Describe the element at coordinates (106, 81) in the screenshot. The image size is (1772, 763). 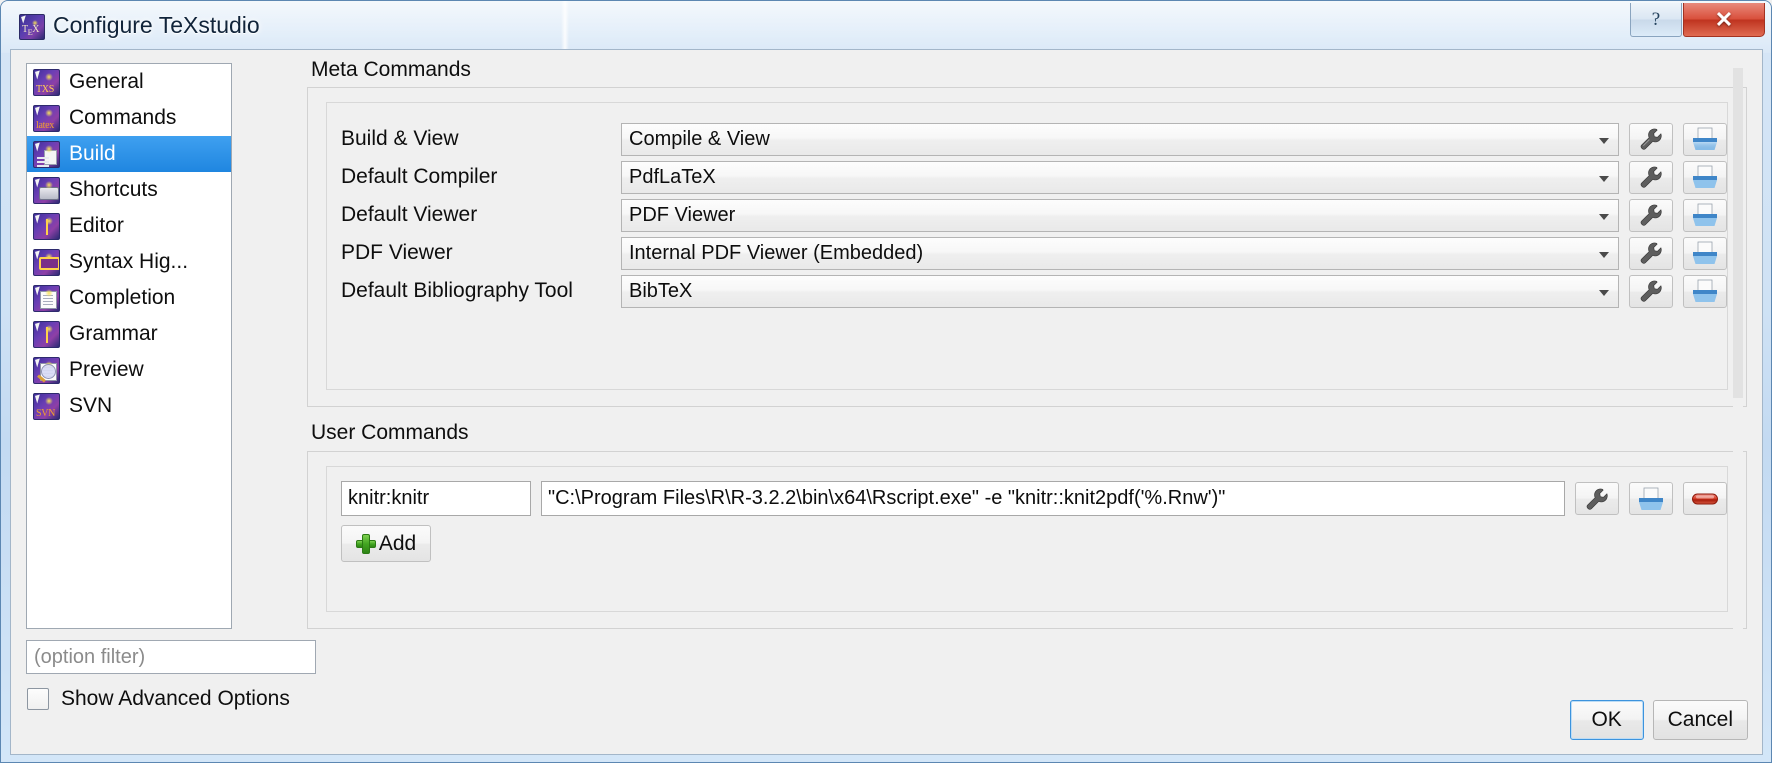
I see `sidebar-item-label: General` at that location.